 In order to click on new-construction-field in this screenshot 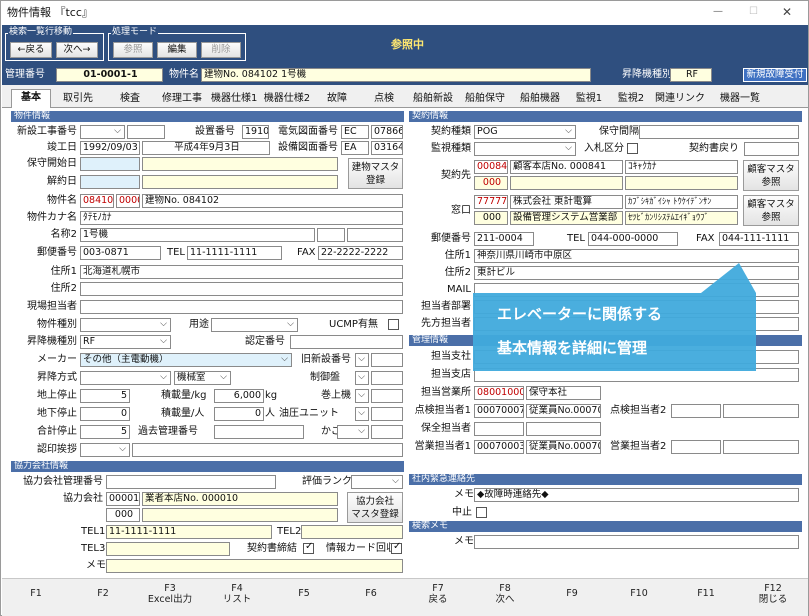, I will do `click(146, 132)`.